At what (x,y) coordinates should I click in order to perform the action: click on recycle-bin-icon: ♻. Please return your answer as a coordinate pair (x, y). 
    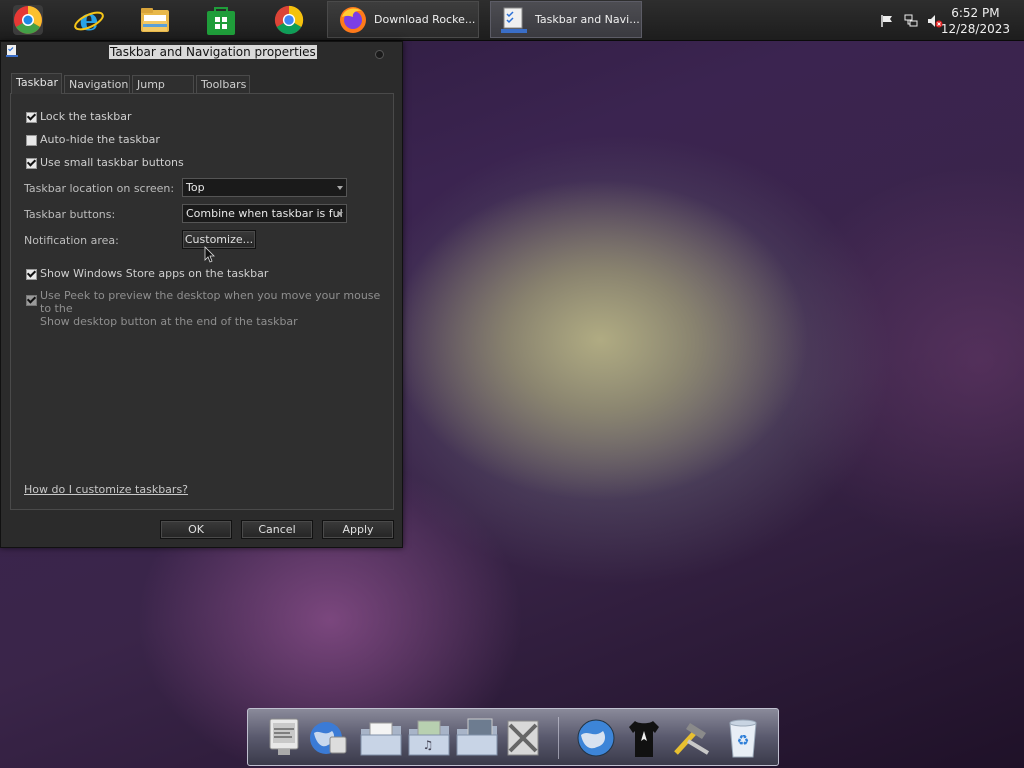
    Looking at the image, I should click on (743, 738).